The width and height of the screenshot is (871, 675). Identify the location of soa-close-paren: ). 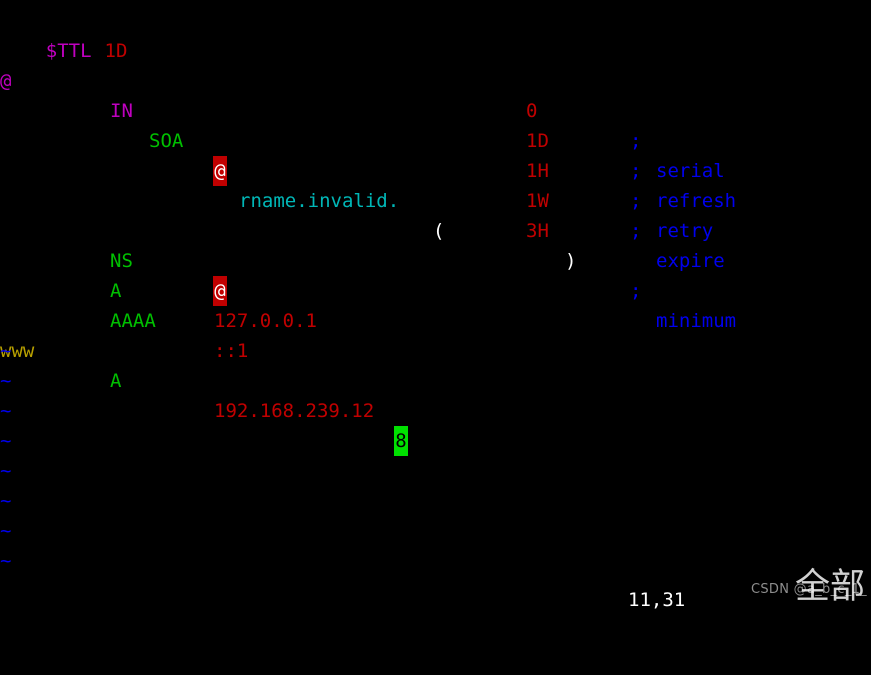
(571, 261).